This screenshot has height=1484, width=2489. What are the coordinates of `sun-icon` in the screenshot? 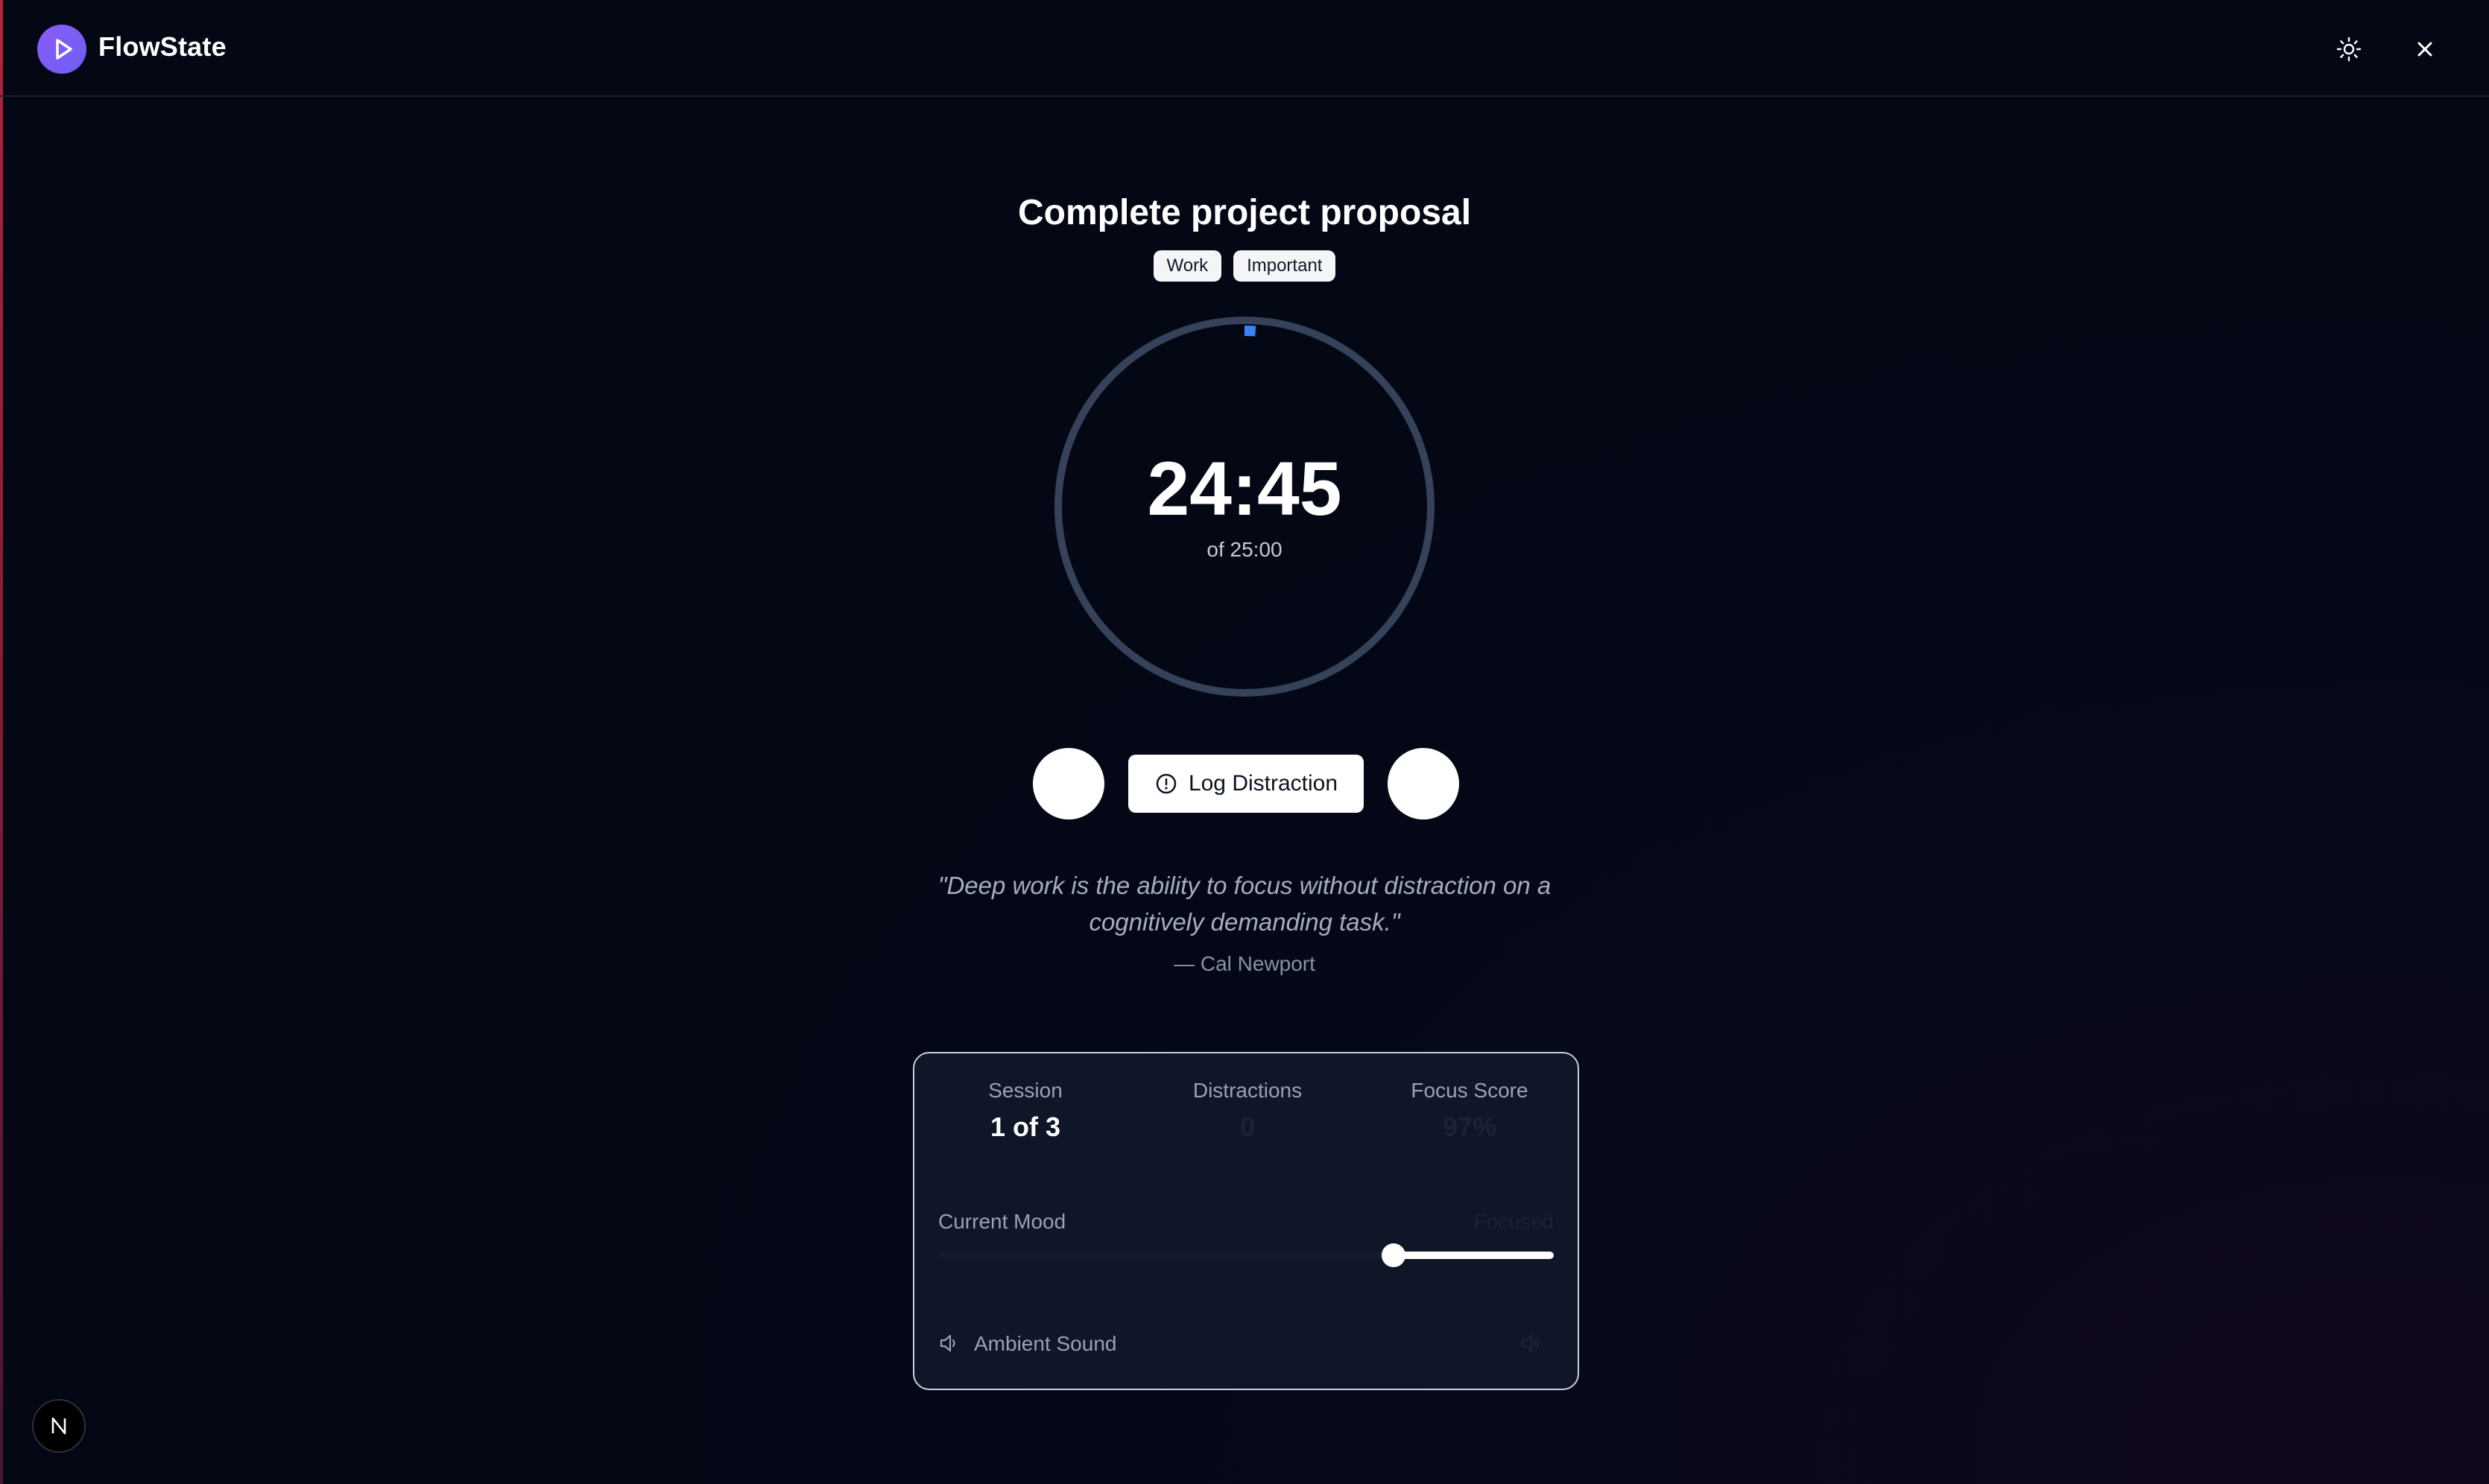 It's located at (2349, 49).